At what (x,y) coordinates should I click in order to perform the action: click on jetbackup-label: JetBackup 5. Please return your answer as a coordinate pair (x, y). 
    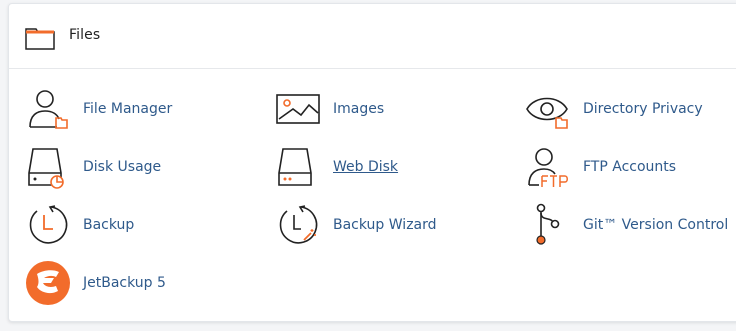
    Looking at the image, I should click on (124, 283).